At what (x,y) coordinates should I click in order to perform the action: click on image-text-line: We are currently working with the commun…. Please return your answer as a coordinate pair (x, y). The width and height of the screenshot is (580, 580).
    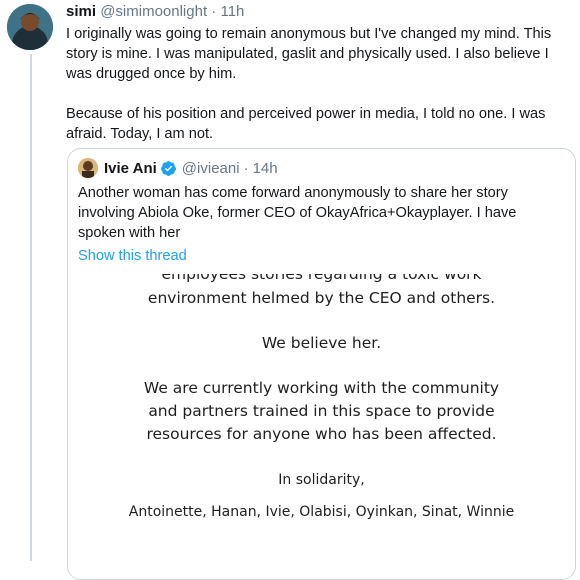
    Looking at the image, I should click on (321, 388).